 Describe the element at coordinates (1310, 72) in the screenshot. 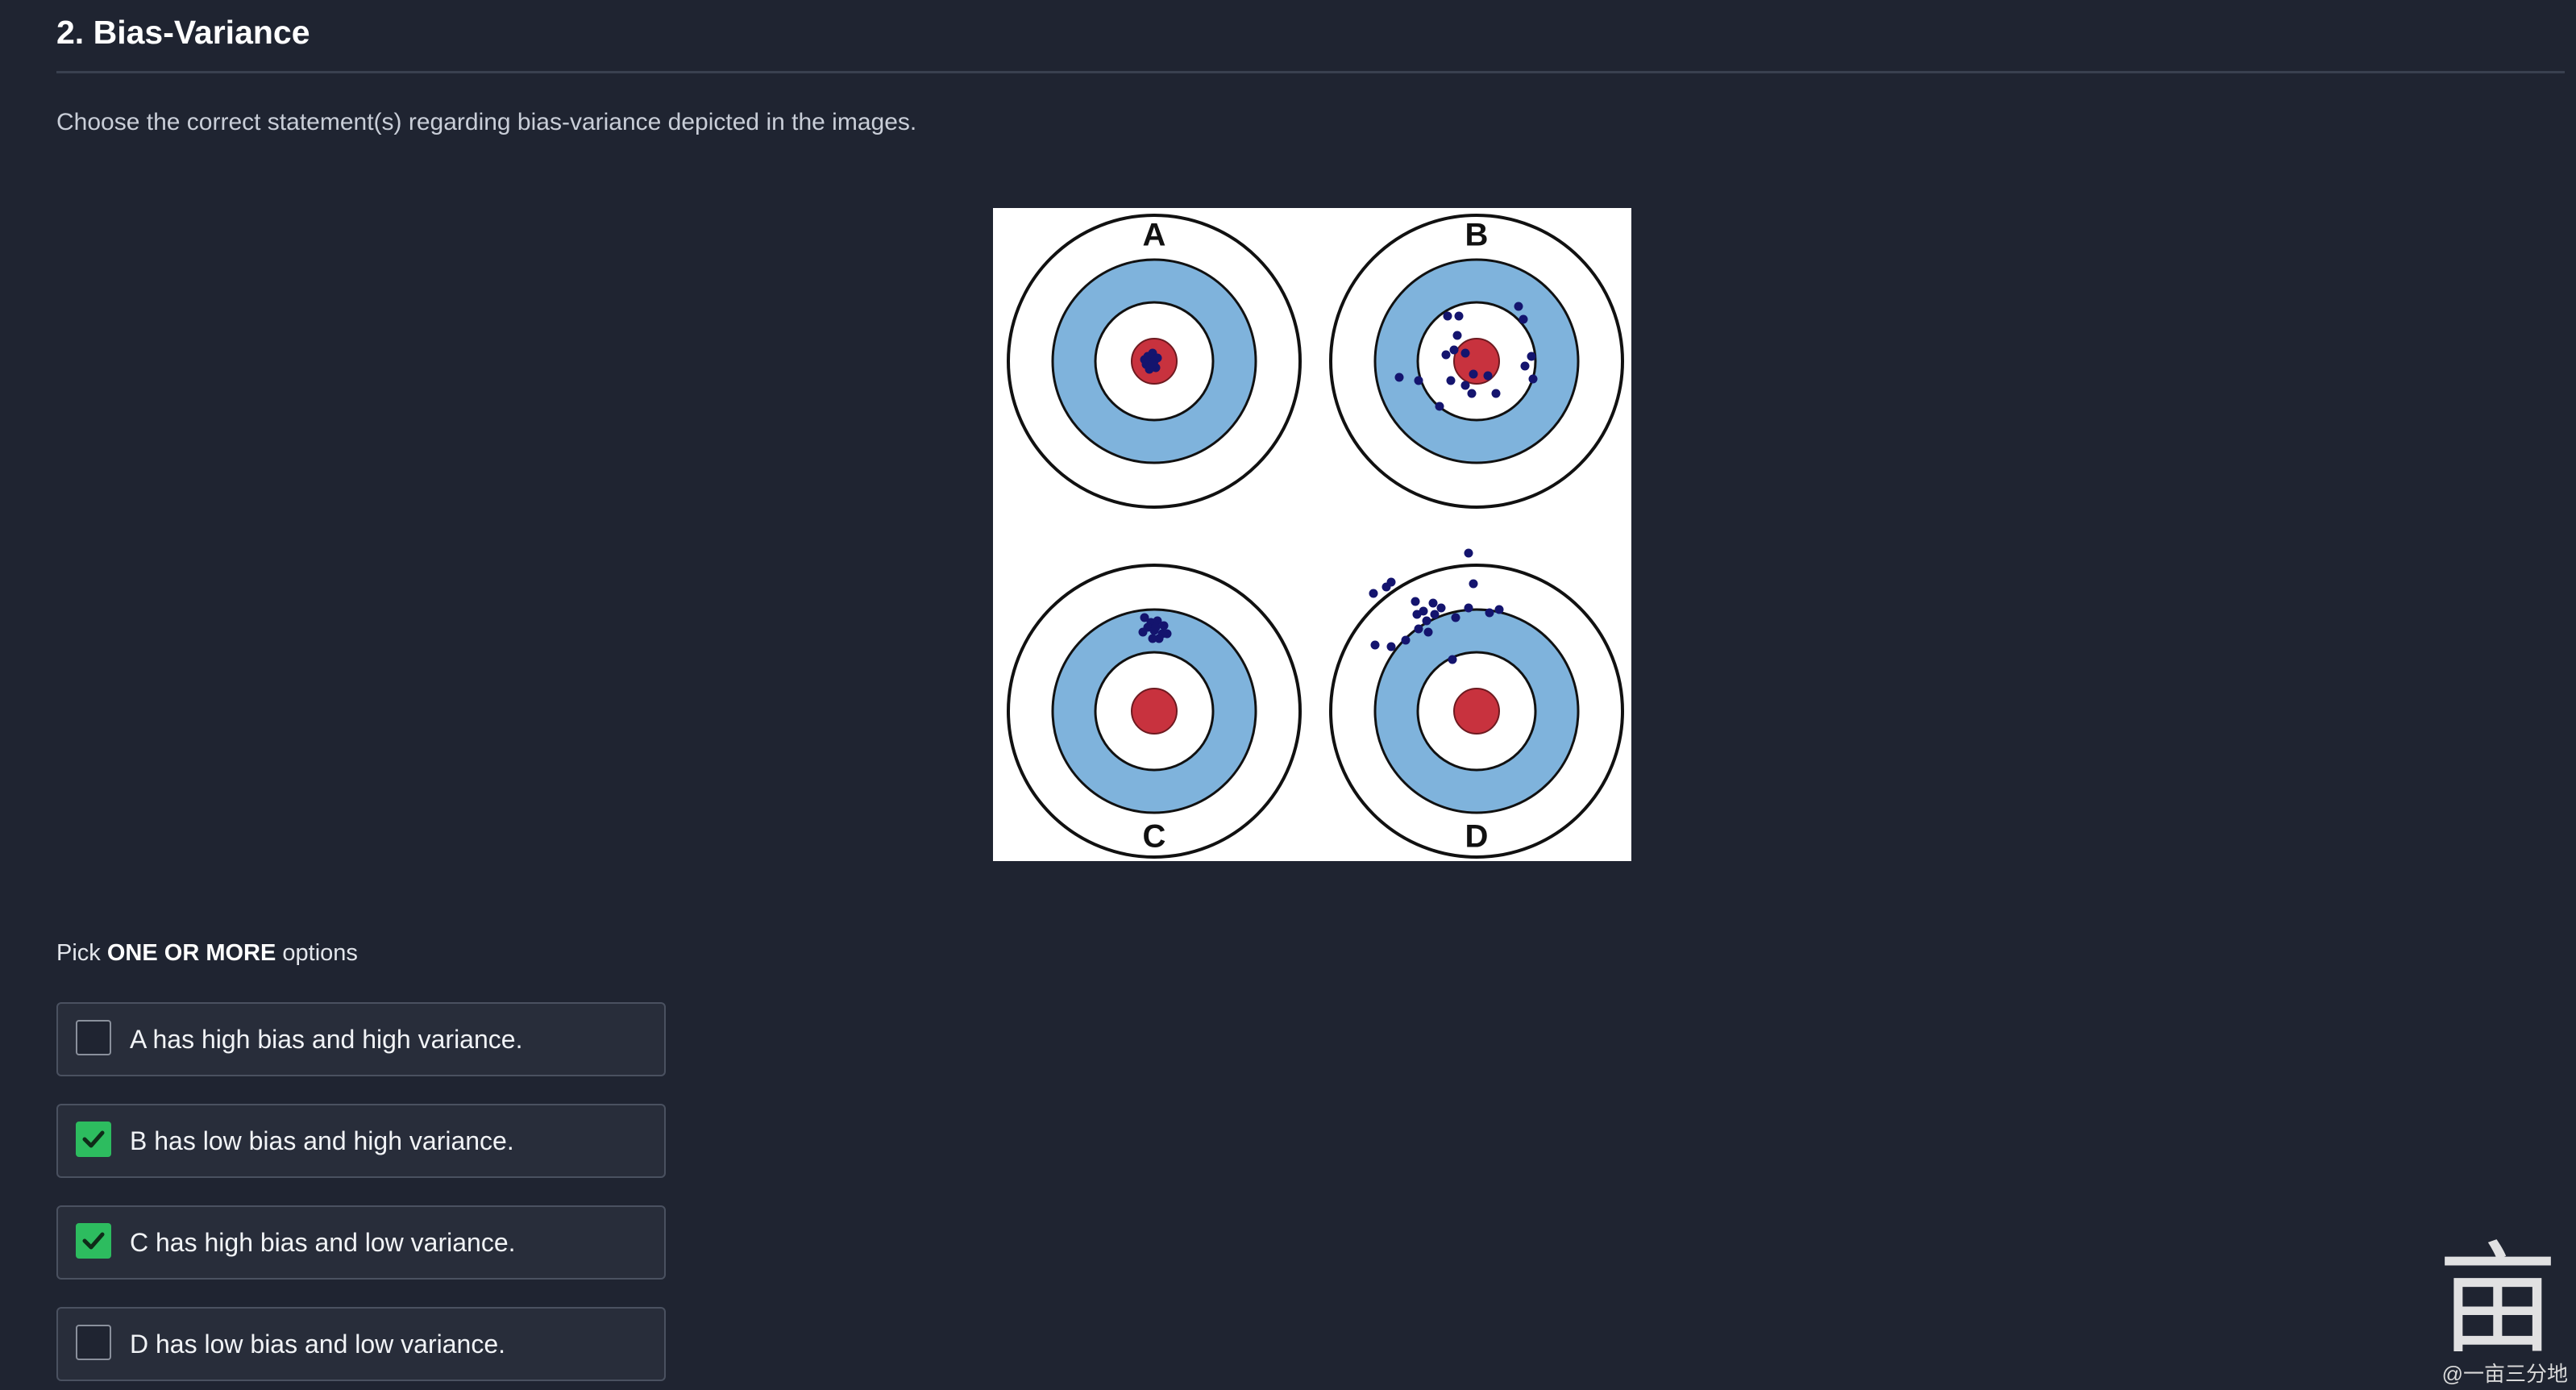

I see `title-divider` at that location.